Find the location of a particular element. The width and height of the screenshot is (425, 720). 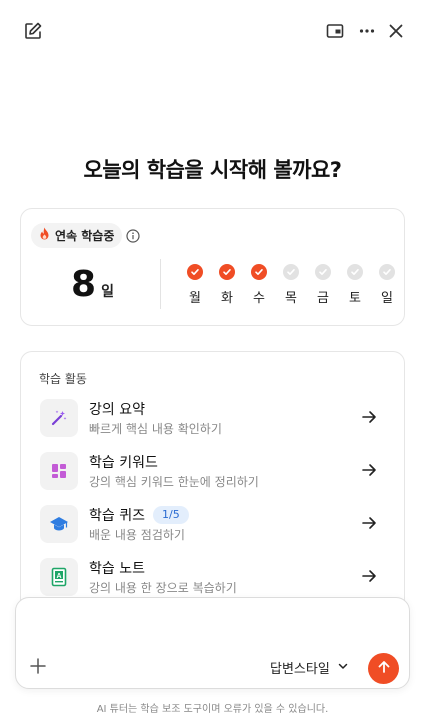

info-icon is located at coordinates (133, 237).